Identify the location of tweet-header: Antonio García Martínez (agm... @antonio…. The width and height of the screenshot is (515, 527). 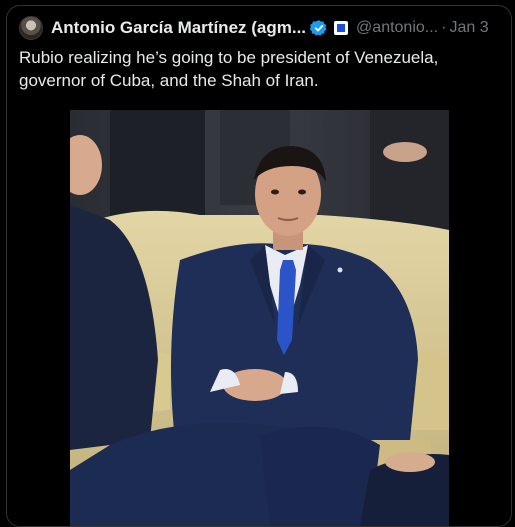
(254, 28).